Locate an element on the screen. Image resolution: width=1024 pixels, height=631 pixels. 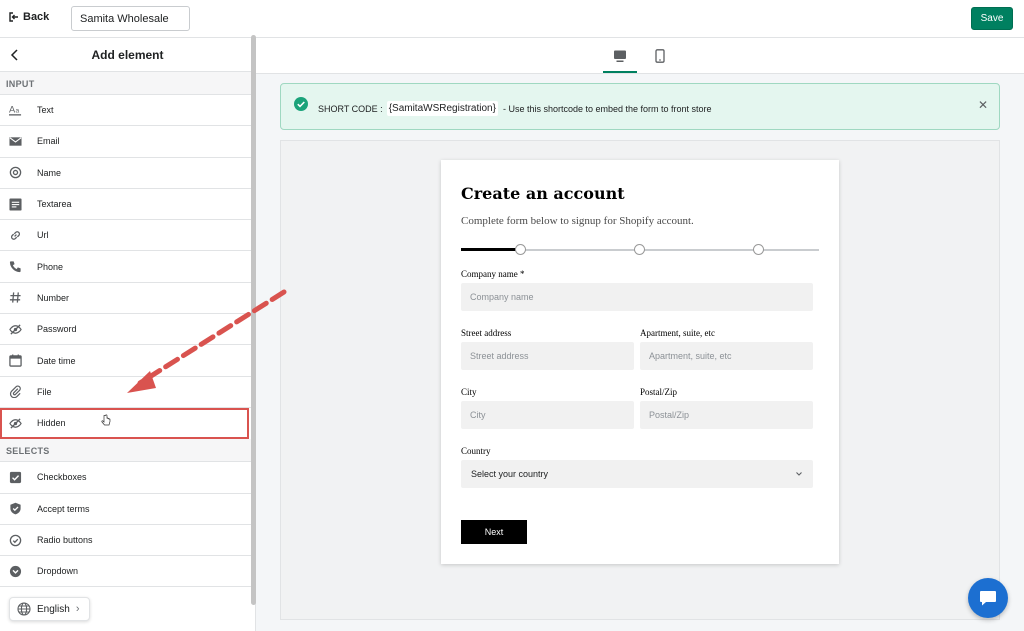
desktop-icon is located at coordinates (620, 56).